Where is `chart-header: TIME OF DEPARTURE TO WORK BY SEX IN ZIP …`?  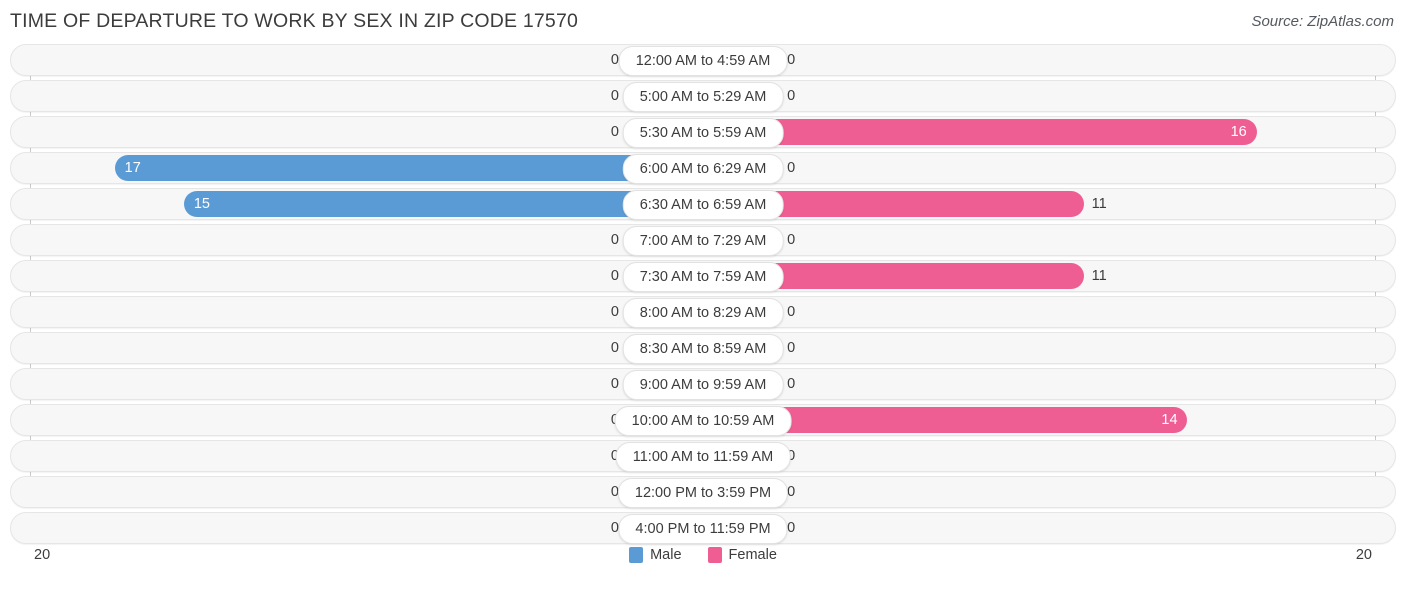
chart-header: TIME OF DEPARTURE TO WORK BY SEX IN ZIP … is located at coordinates (703, 22).